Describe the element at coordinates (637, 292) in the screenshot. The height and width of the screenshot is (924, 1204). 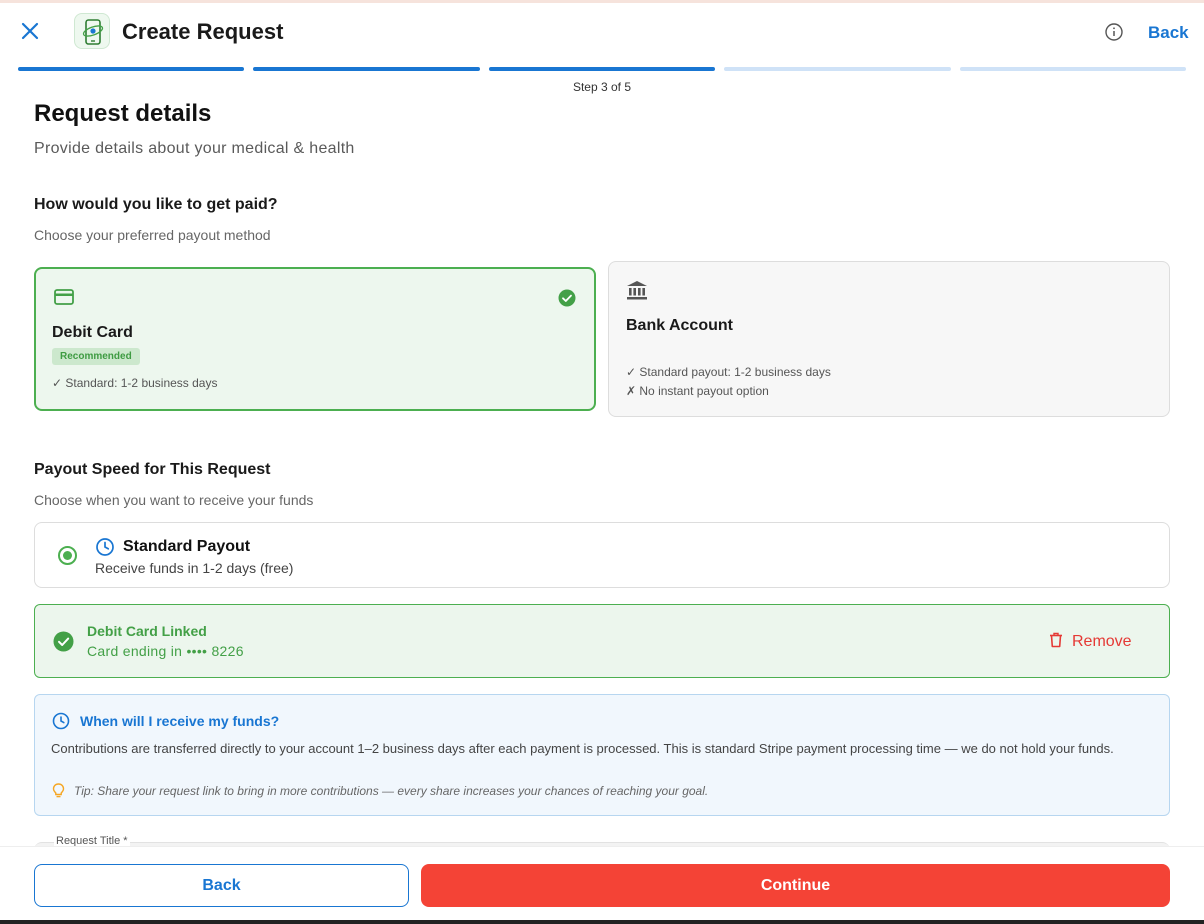
I see `bank-icon` at that location.